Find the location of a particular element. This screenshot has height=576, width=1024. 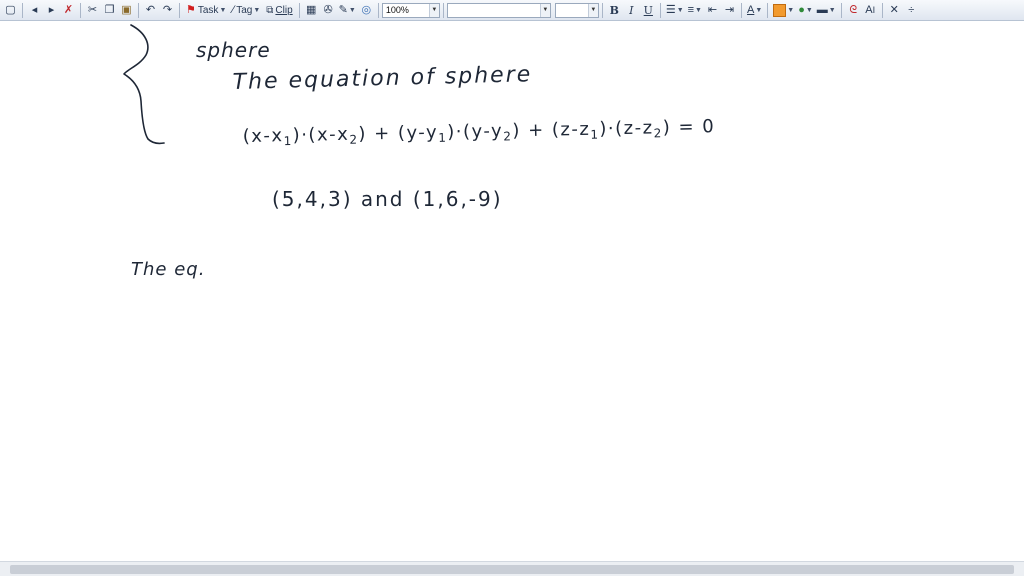

clip-button: ⧉ Clip is located at coordinates (279, 10).